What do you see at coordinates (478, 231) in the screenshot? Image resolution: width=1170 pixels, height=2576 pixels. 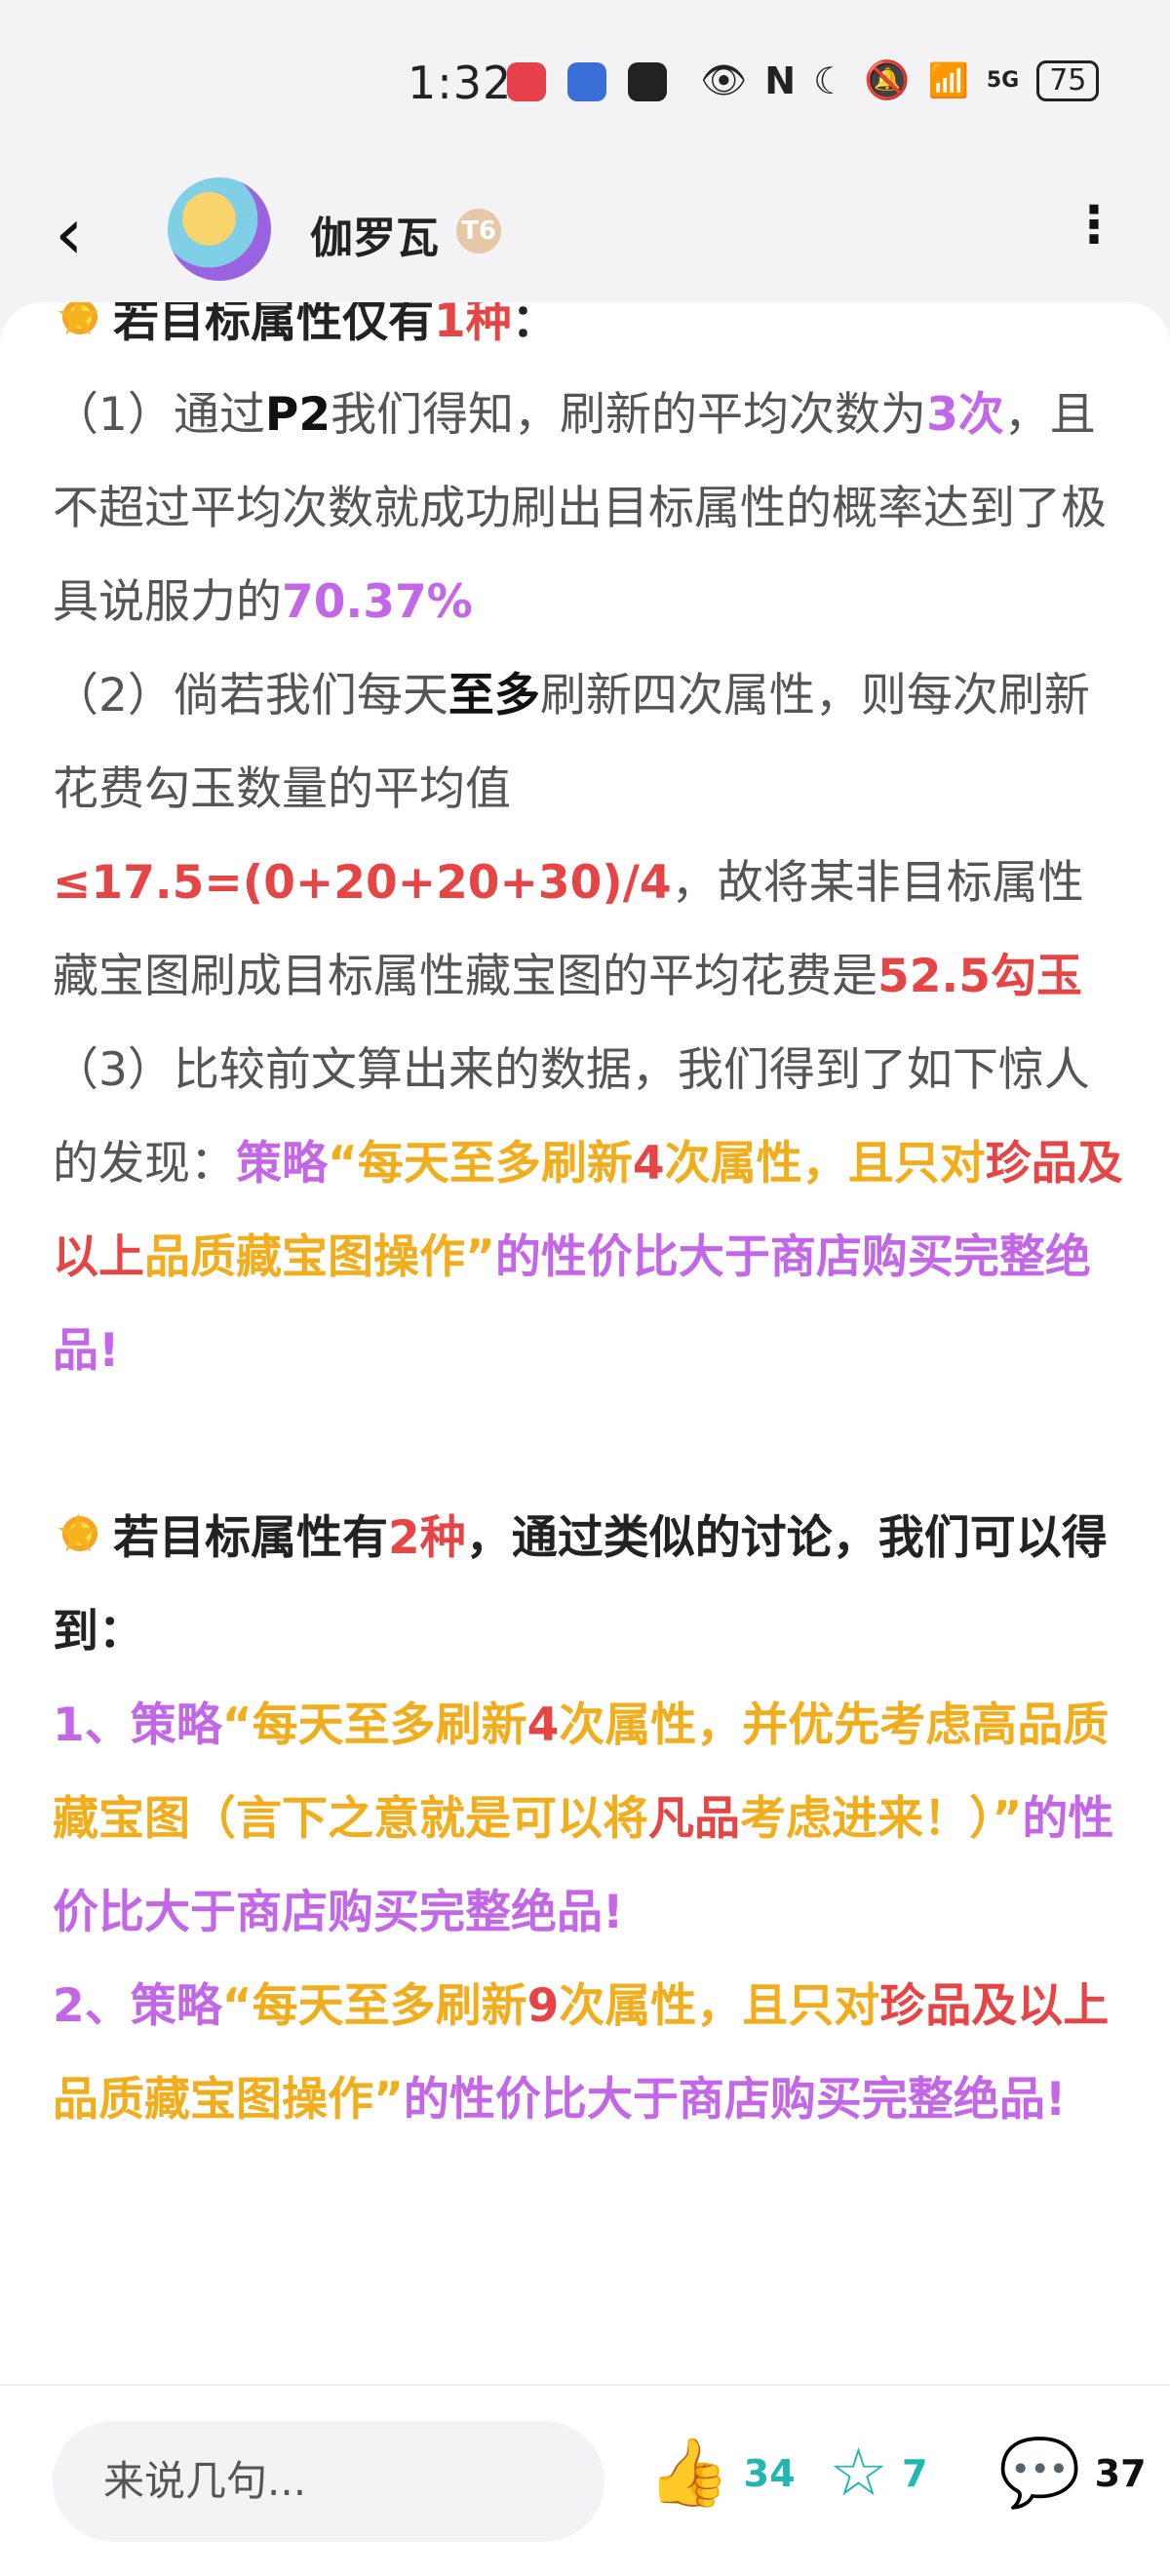 I see `level-badge: T6` at bounding box center [478, 231].